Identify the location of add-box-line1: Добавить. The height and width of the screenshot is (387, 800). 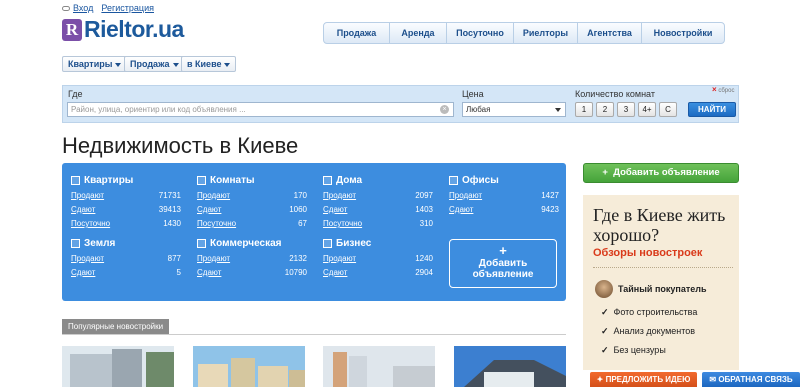
(503, 263).